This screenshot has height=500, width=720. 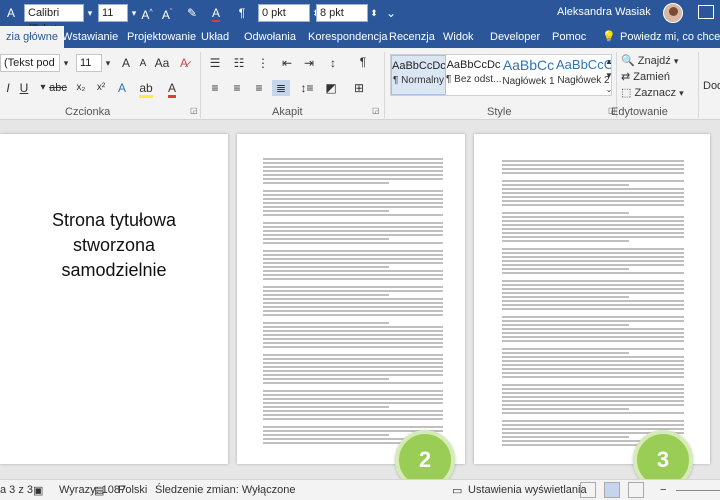 What do you see at coordinates (636, 490) in the screenshot?
I see `web-layout-icon` at bounding box center [636, 490].